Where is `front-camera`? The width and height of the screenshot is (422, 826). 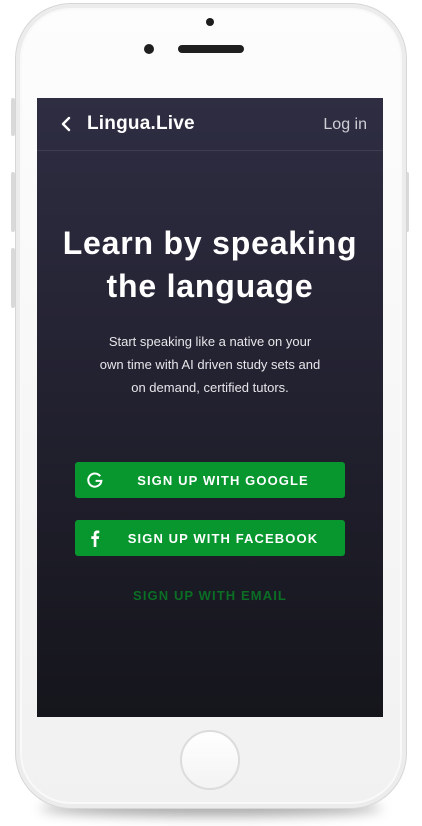 front-camera is located at coordinates (210, 22).